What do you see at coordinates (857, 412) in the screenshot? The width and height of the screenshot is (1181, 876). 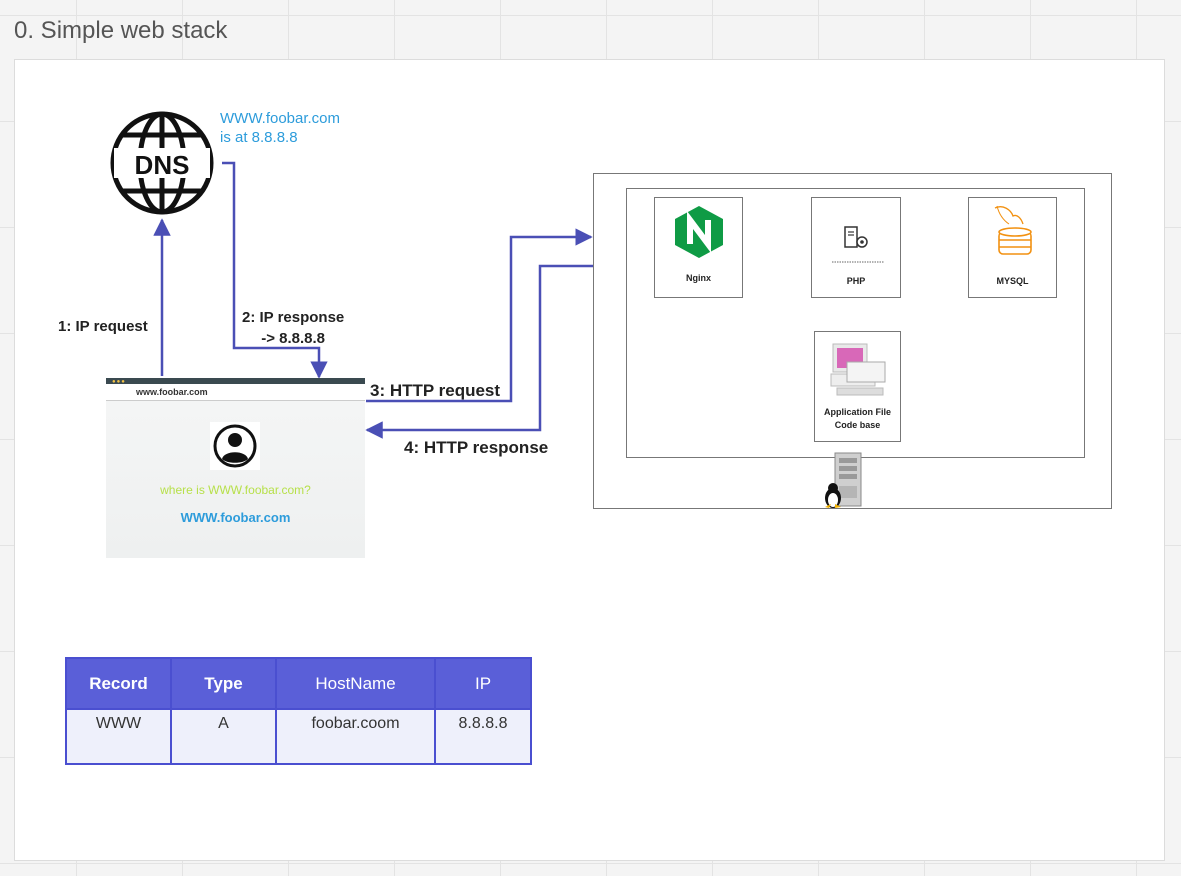 I see `app-files-line1: Application File` at bounding box center [857, 412].